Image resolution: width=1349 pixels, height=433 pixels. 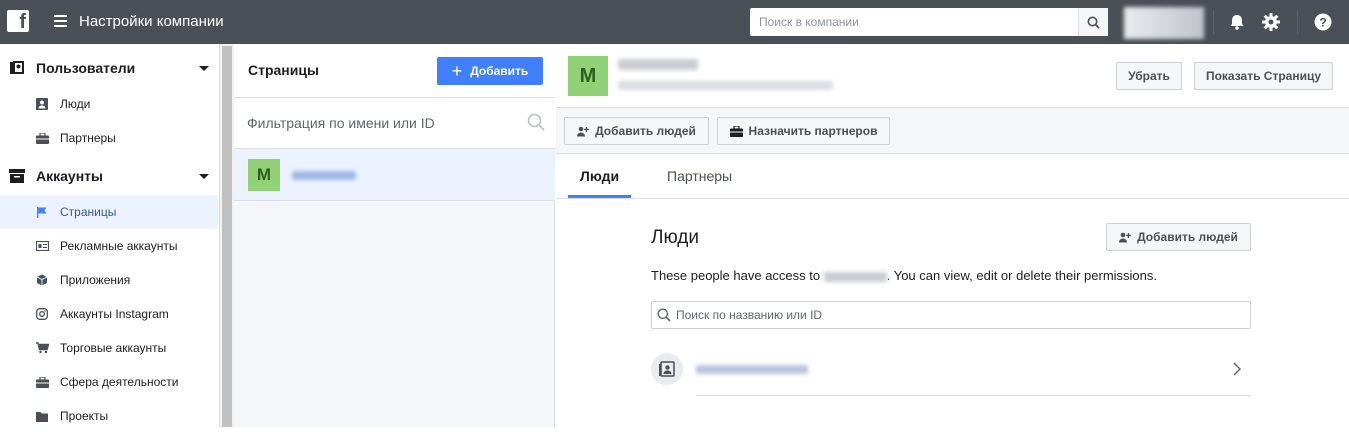 What do you see at coordinates (114, 314) in the screenshot?
I see `sidebar-item-label: Аккаунты Instagram` at bounding box center [114, 314].